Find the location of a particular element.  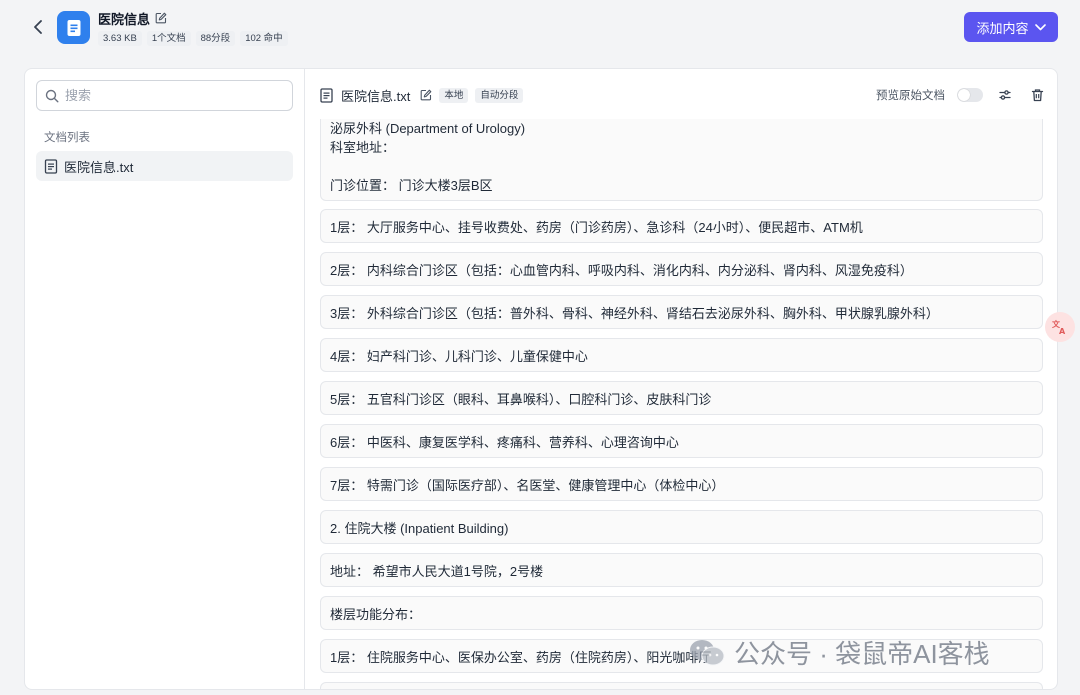

settings-button is located at coordinates (1005, 95).